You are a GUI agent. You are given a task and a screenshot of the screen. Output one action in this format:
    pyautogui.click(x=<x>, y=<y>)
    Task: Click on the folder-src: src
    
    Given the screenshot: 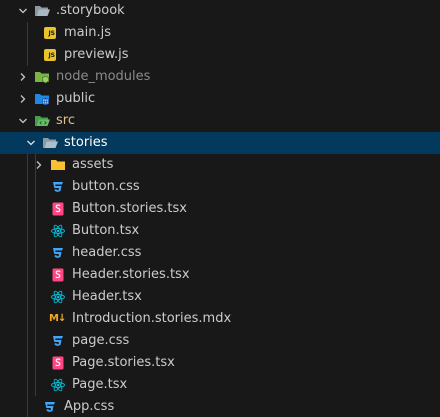 What is the action you would take?
    pyautogui.click(x=220, y=121)
    